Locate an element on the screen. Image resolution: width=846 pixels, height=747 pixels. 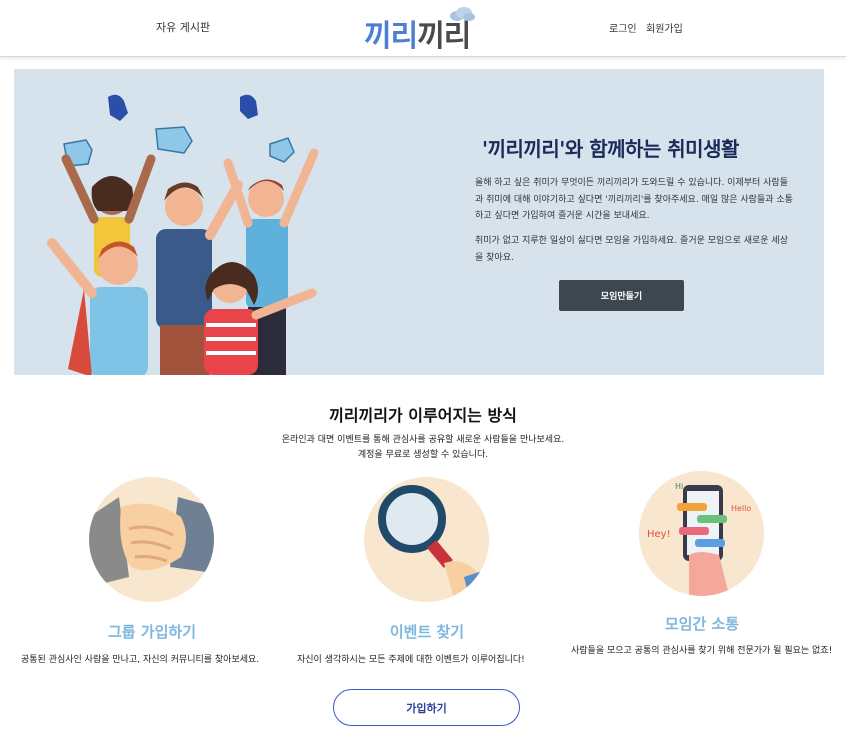
join-button: 가입하기 is located at coordinates (426, 707).